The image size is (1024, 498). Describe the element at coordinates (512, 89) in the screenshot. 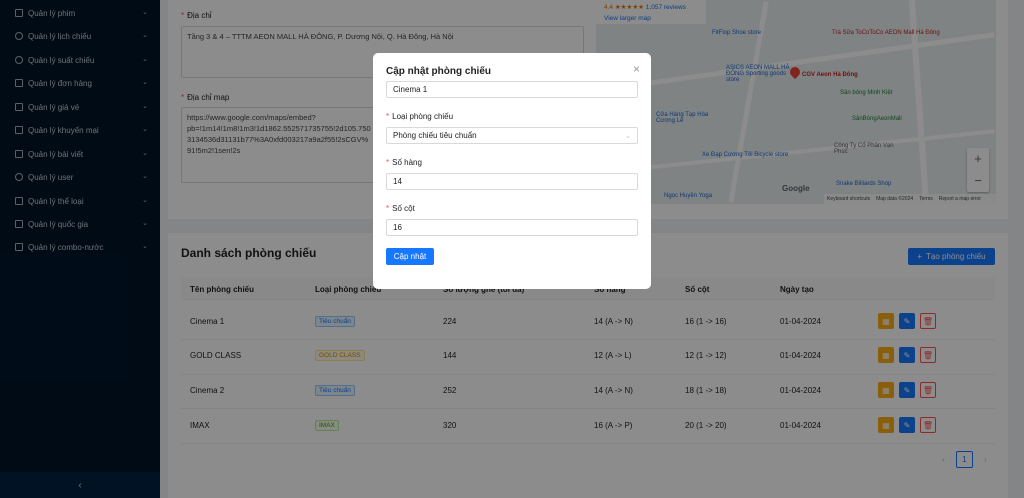

I see `cinema-name-input: Cinema 1` at that location.